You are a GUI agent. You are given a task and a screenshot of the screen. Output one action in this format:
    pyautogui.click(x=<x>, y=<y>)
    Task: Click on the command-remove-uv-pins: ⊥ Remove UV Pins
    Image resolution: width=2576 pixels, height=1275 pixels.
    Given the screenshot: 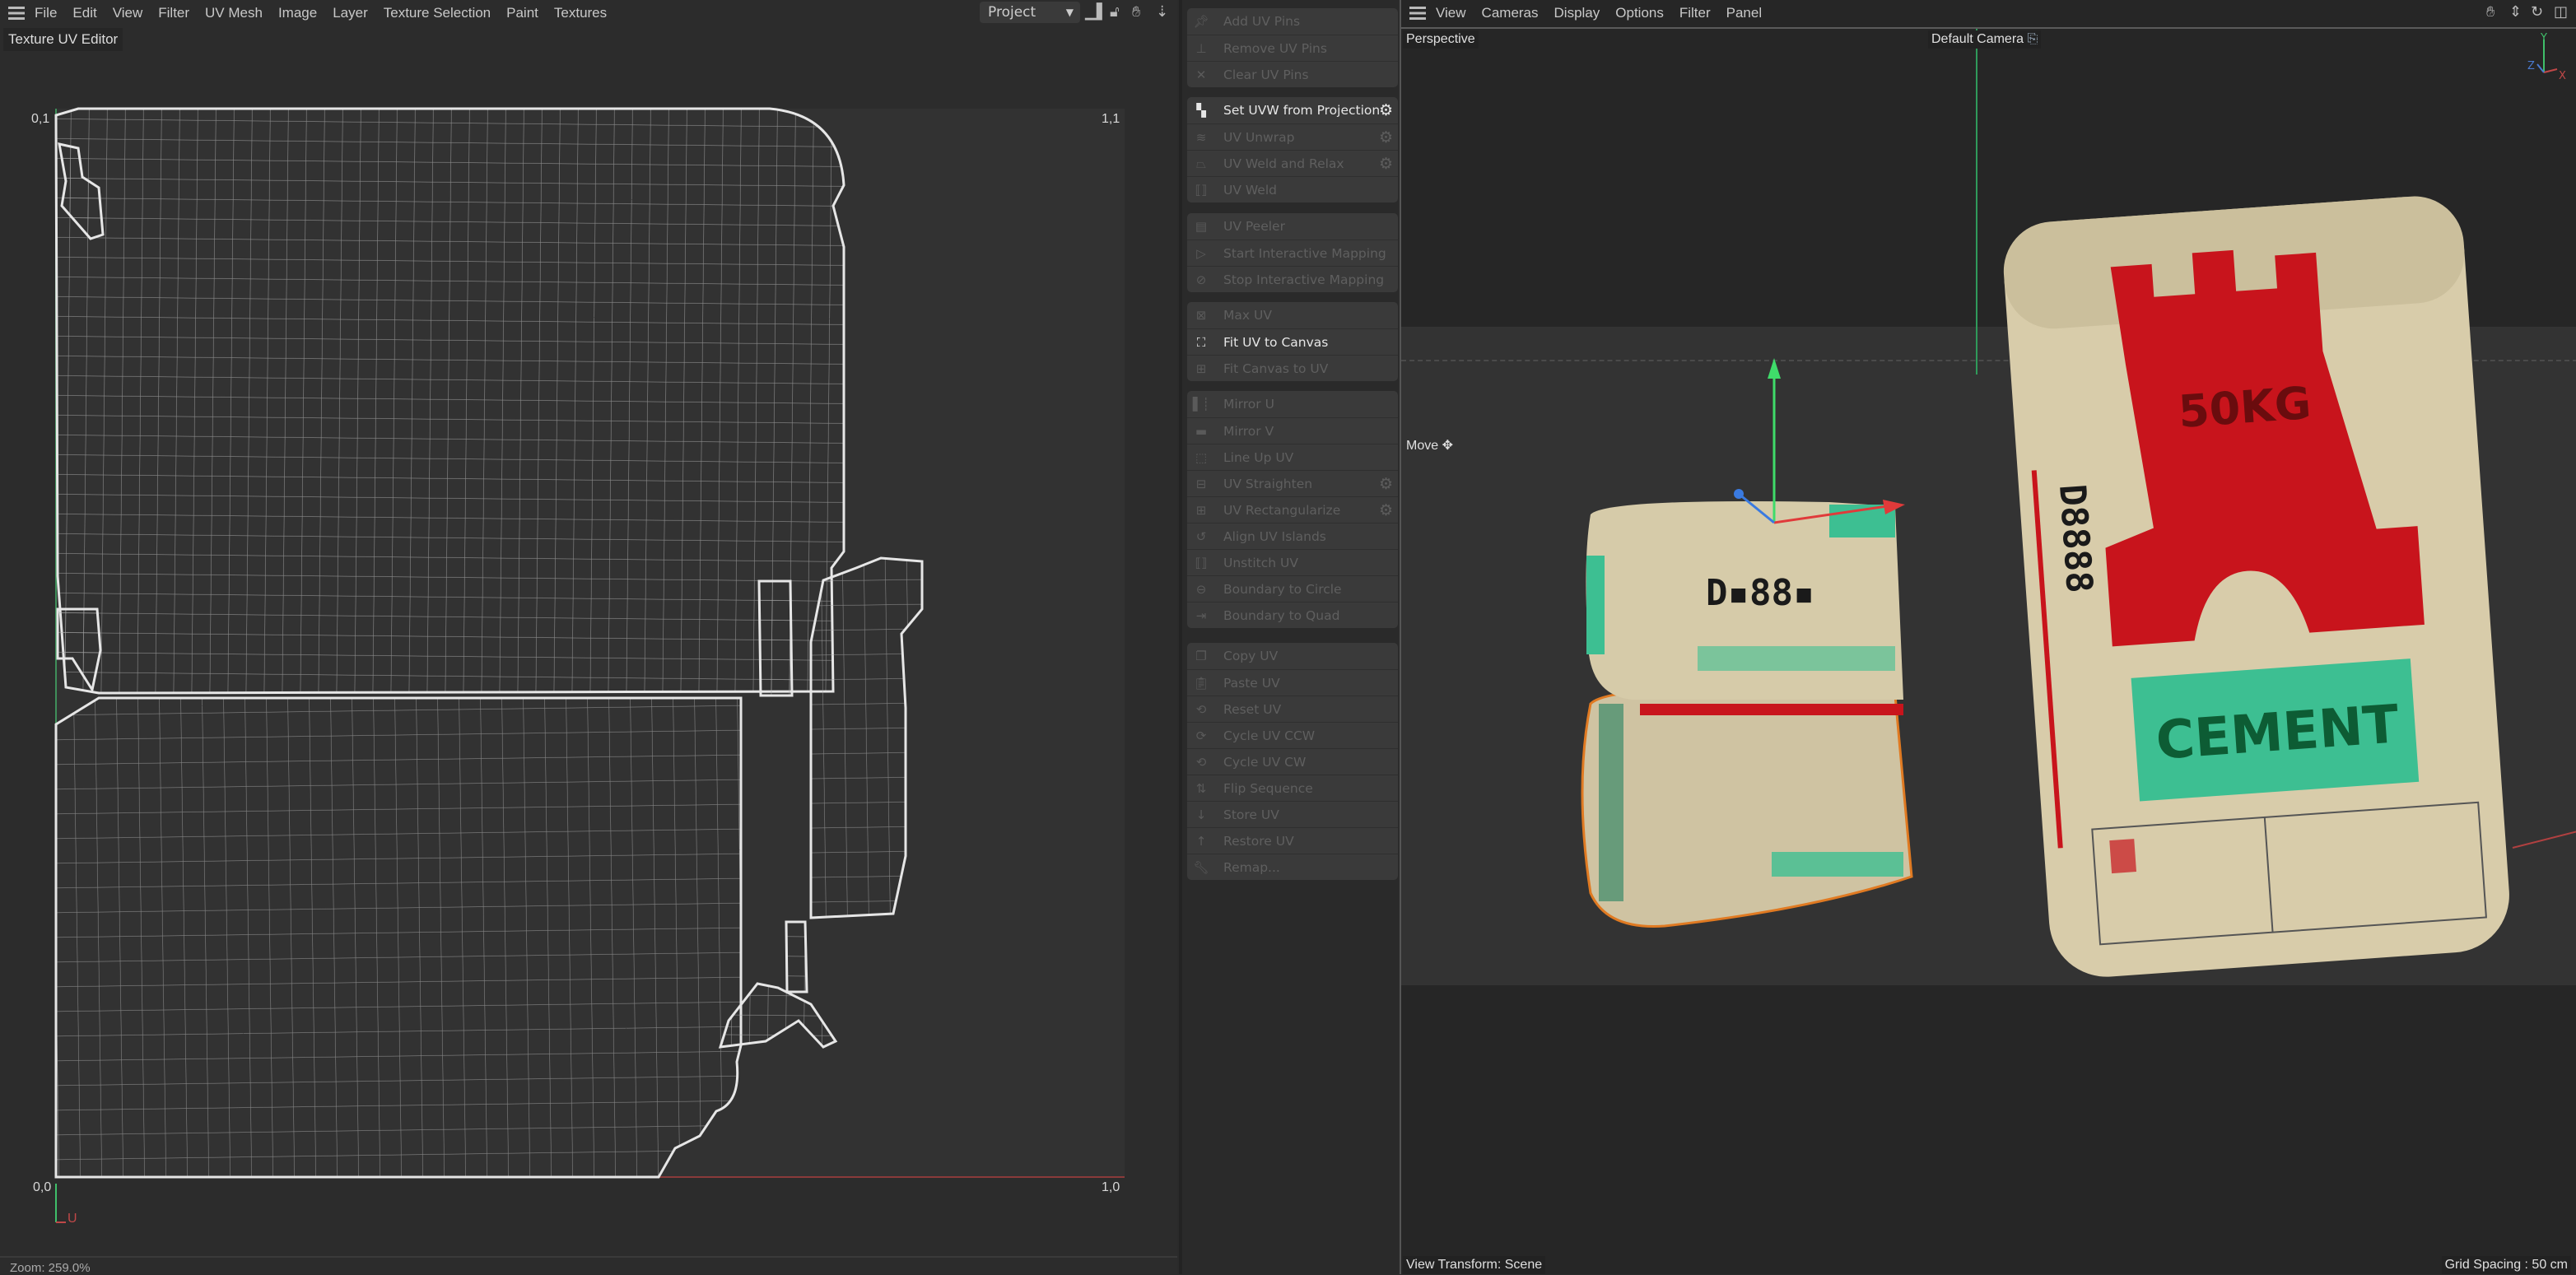 What is the action you would take?
    pyautogui.click(x=1292, y=48)
    